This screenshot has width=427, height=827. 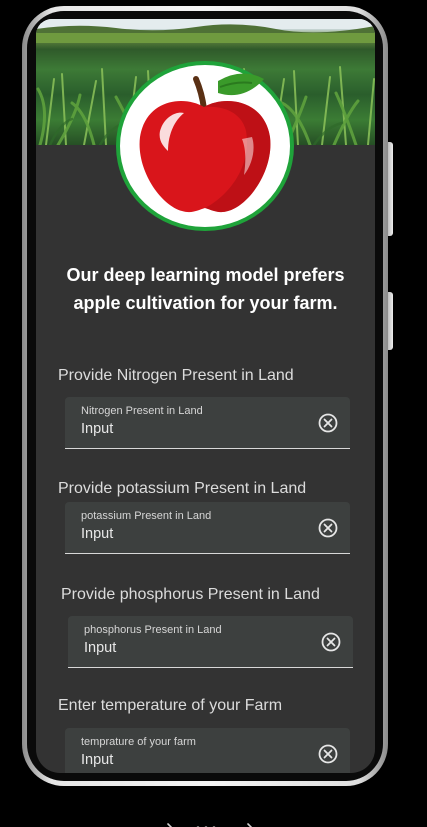 What do you see at coordinates (207, 423) in the screenshot?
I see `nitrogen-input: Nitrogen Present in Land Input` at bounding box center [207, 423].